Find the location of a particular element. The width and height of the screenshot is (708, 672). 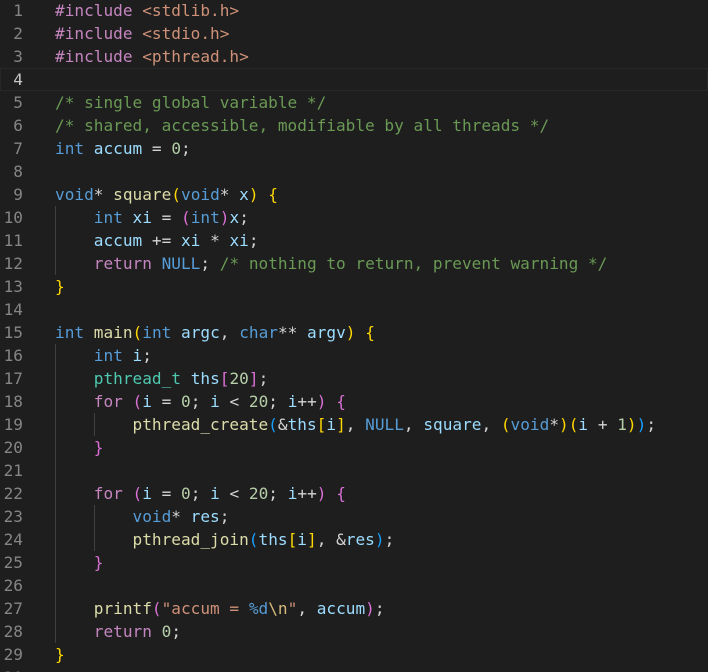

line-number: 16 is located at coordinates (13, 355).